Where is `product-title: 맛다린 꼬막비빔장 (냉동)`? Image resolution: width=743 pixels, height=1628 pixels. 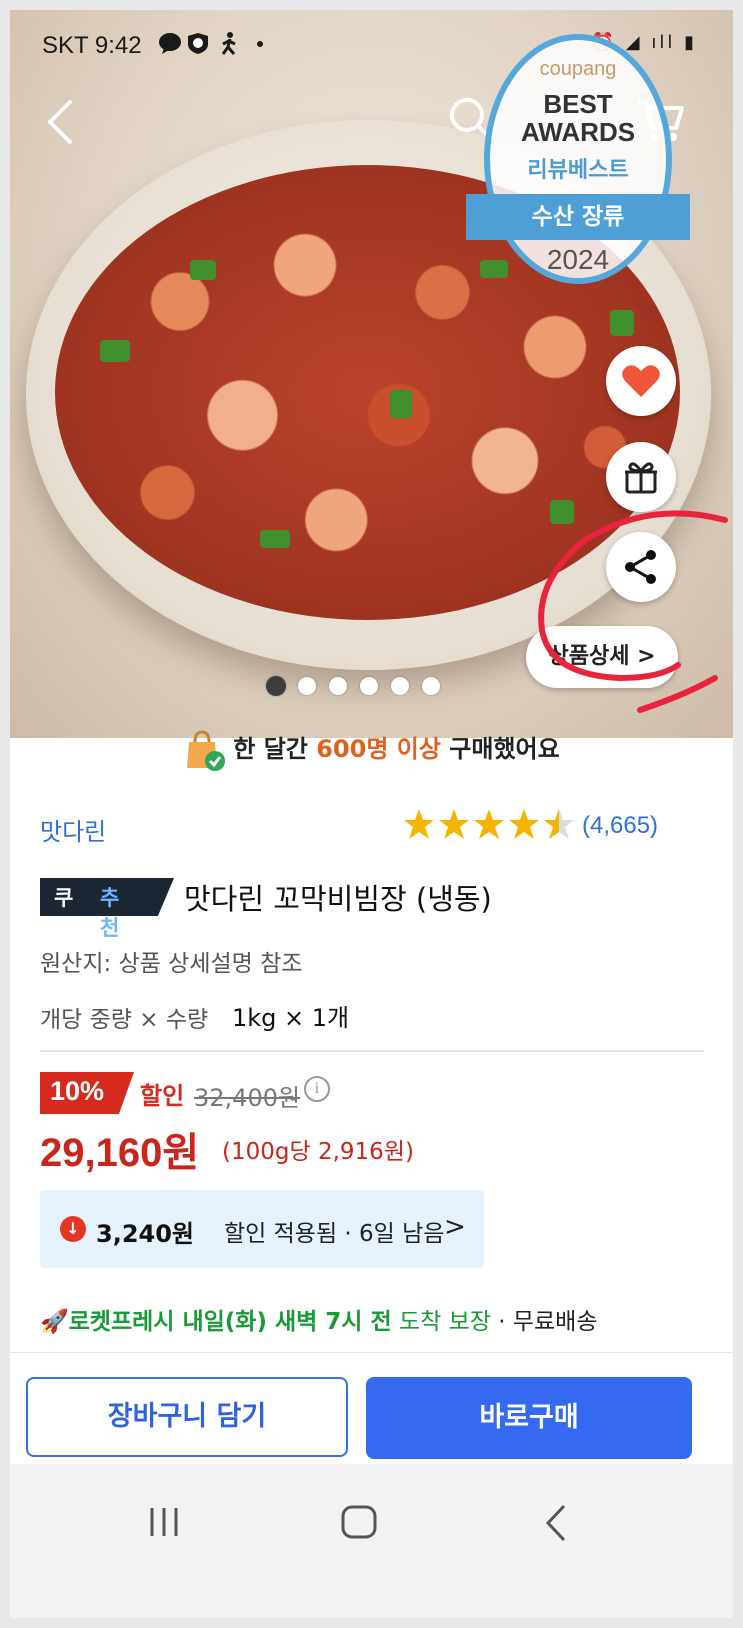
product-title: 맛다린 꼬막비빔장 (냉동) is located at coordinates (338, 899).